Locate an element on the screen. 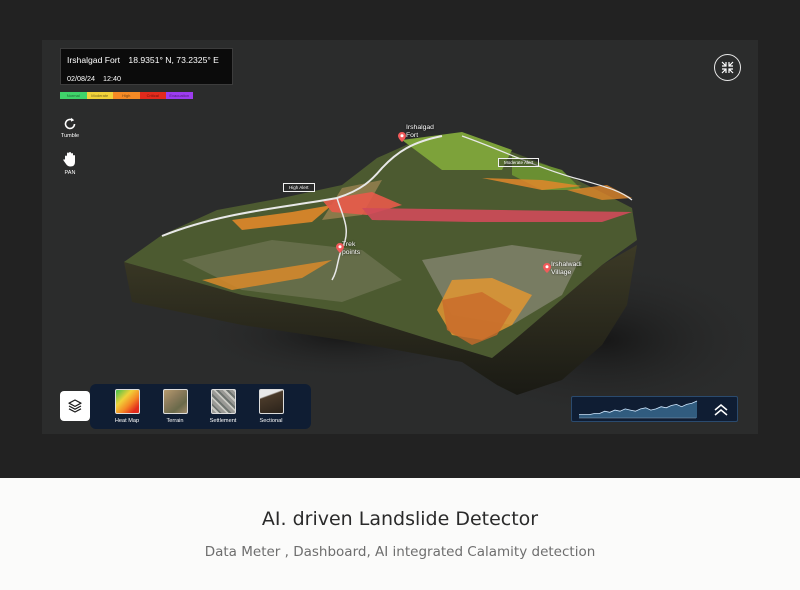 The image size is (800, 590). layer-terrain-button: Terrain is located at coordinates (175, 406).